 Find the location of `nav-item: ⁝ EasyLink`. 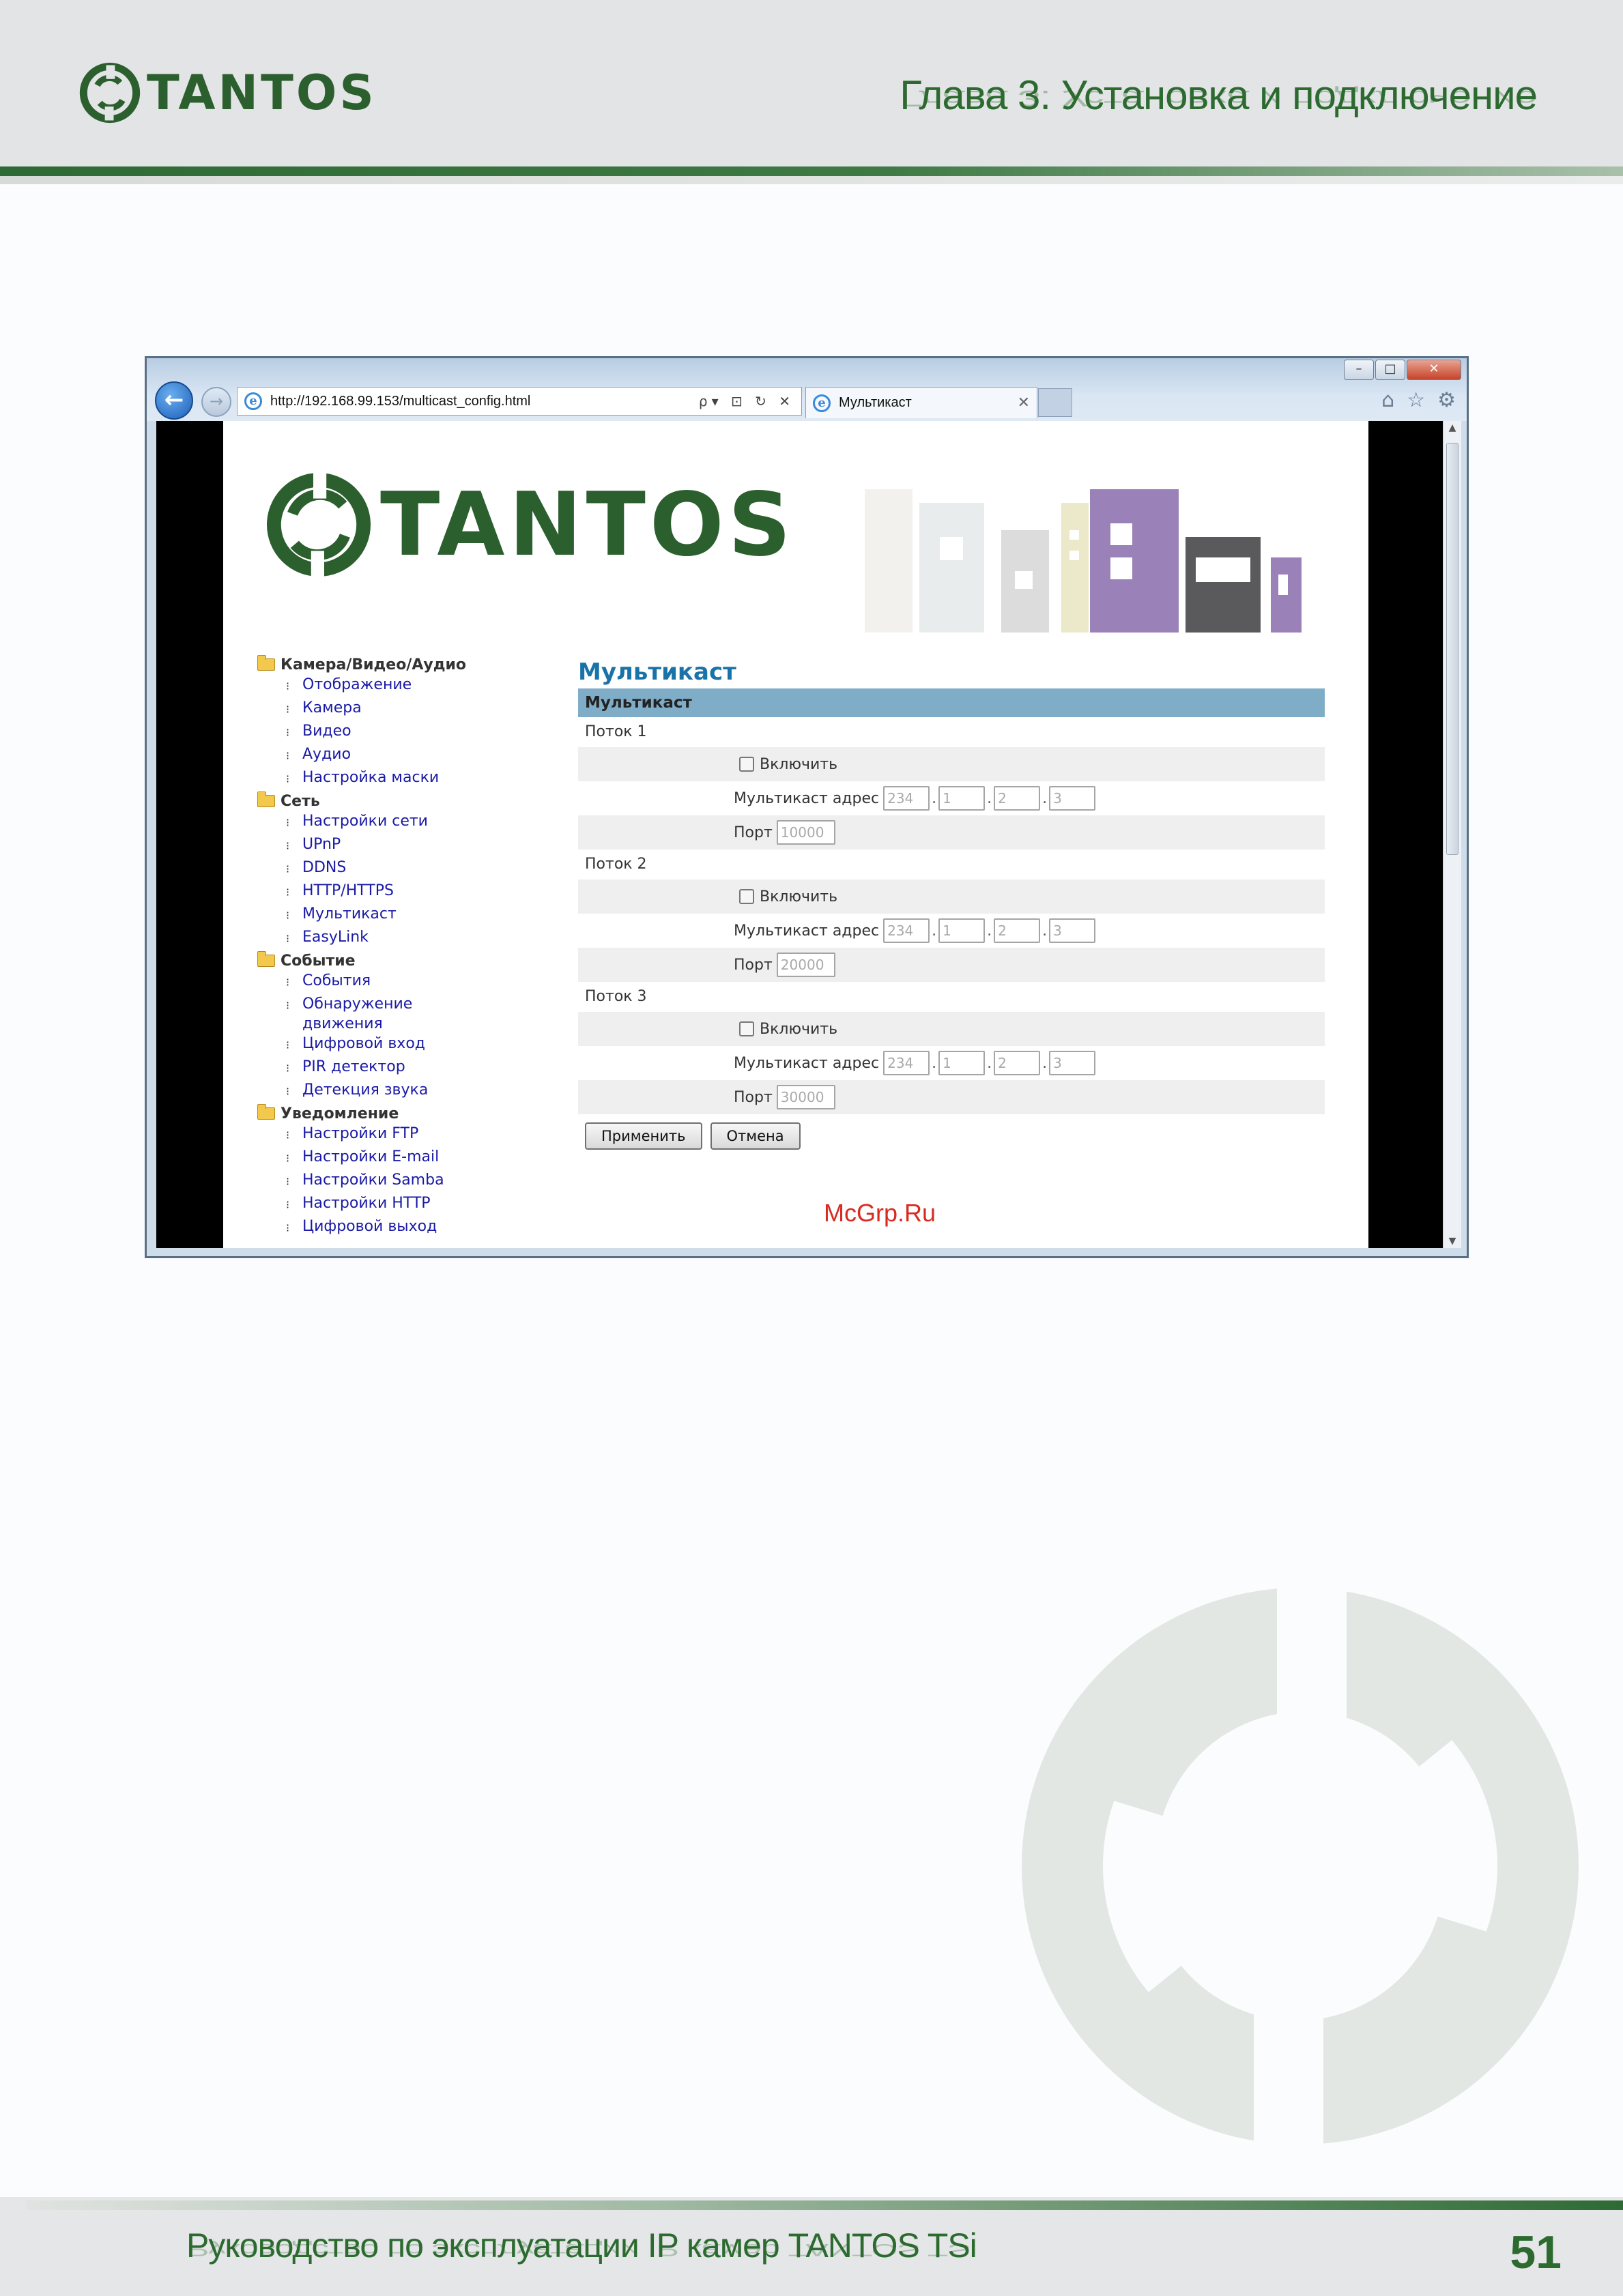

nav-item: ⁝ EasyLink is located at coordinates (418, 938).